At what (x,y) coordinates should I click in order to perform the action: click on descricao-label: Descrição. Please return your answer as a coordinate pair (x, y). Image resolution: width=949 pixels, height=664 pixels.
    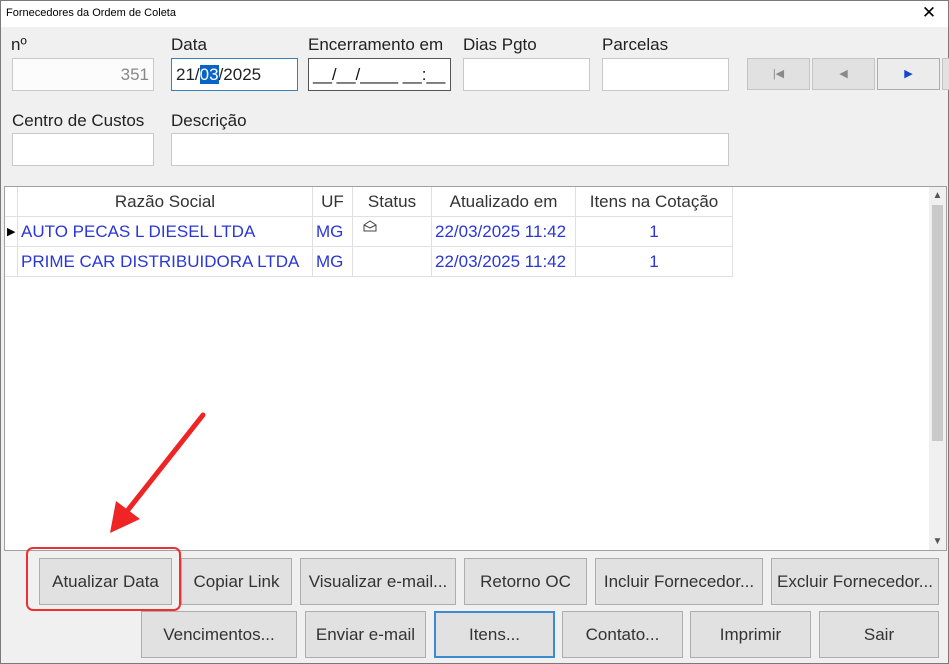
    Looking at the image, I should click on (209, 120).